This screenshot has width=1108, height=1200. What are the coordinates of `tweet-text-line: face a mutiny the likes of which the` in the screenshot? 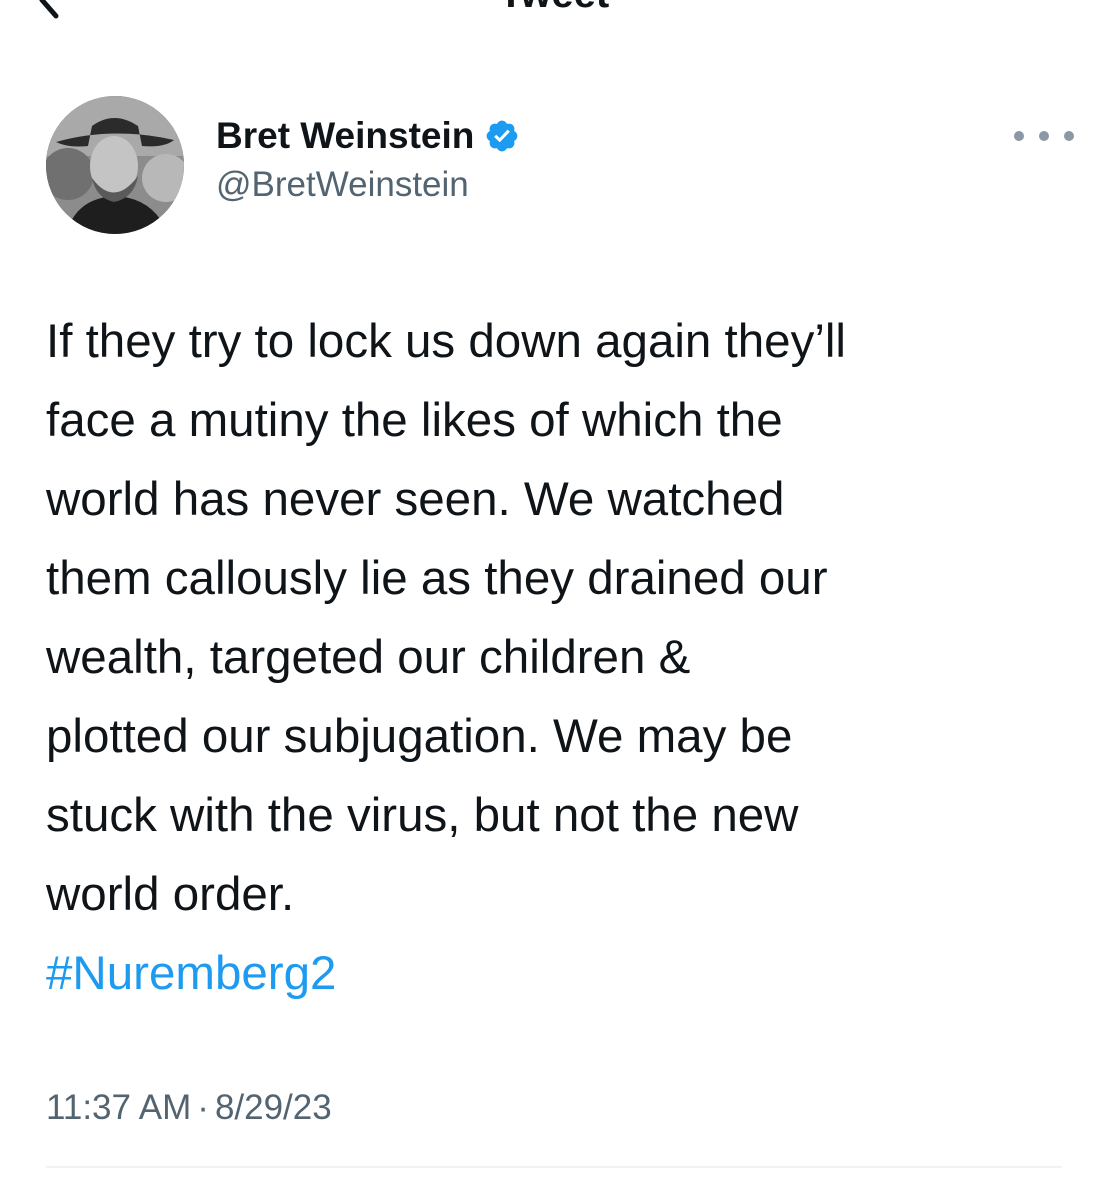 It's located at (414, 420).